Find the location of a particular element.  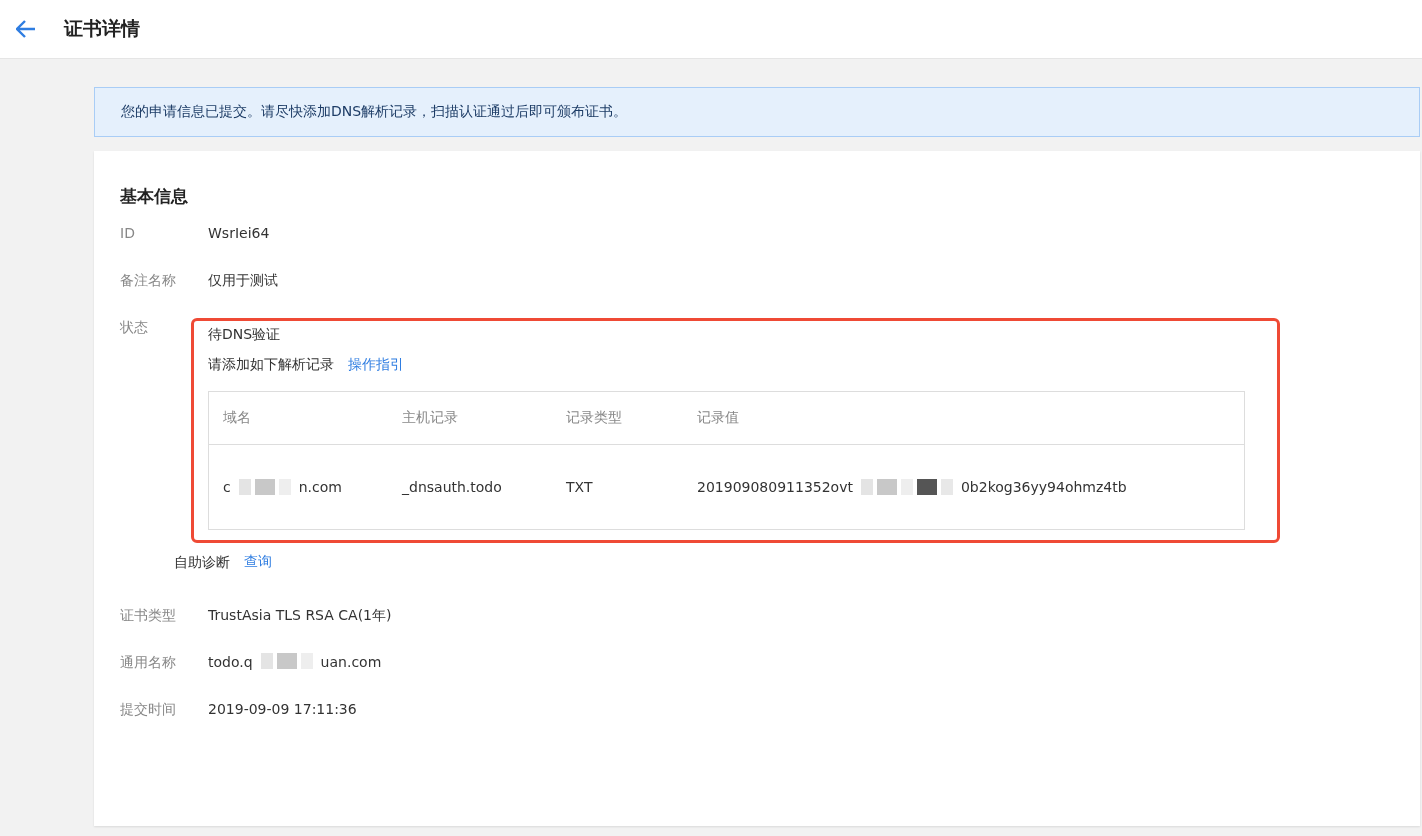

table-cell-text: 0b2kog36yy94ohmz4tb is located at coordinates (1043, 487).